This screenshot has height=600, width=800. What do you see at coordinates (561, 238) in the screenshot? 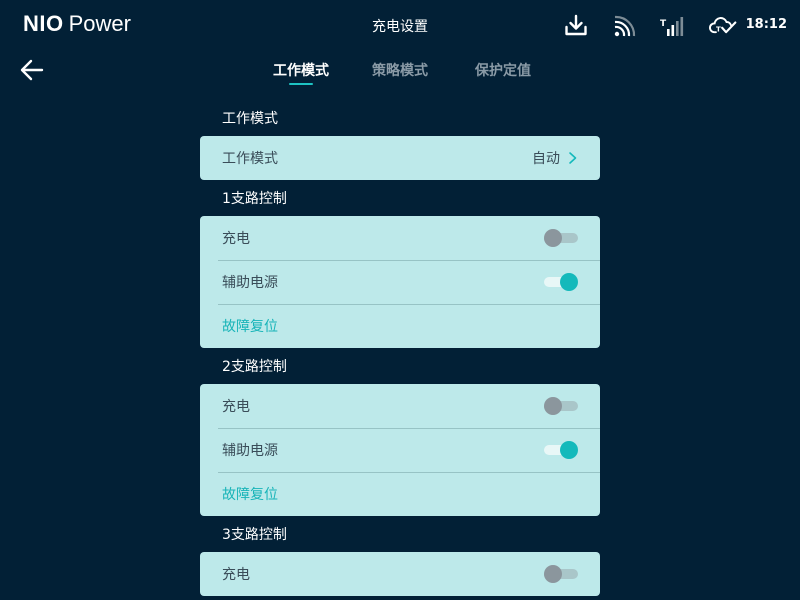
I see `branch-1-charge-toggle` at bounding box center [561, 238].